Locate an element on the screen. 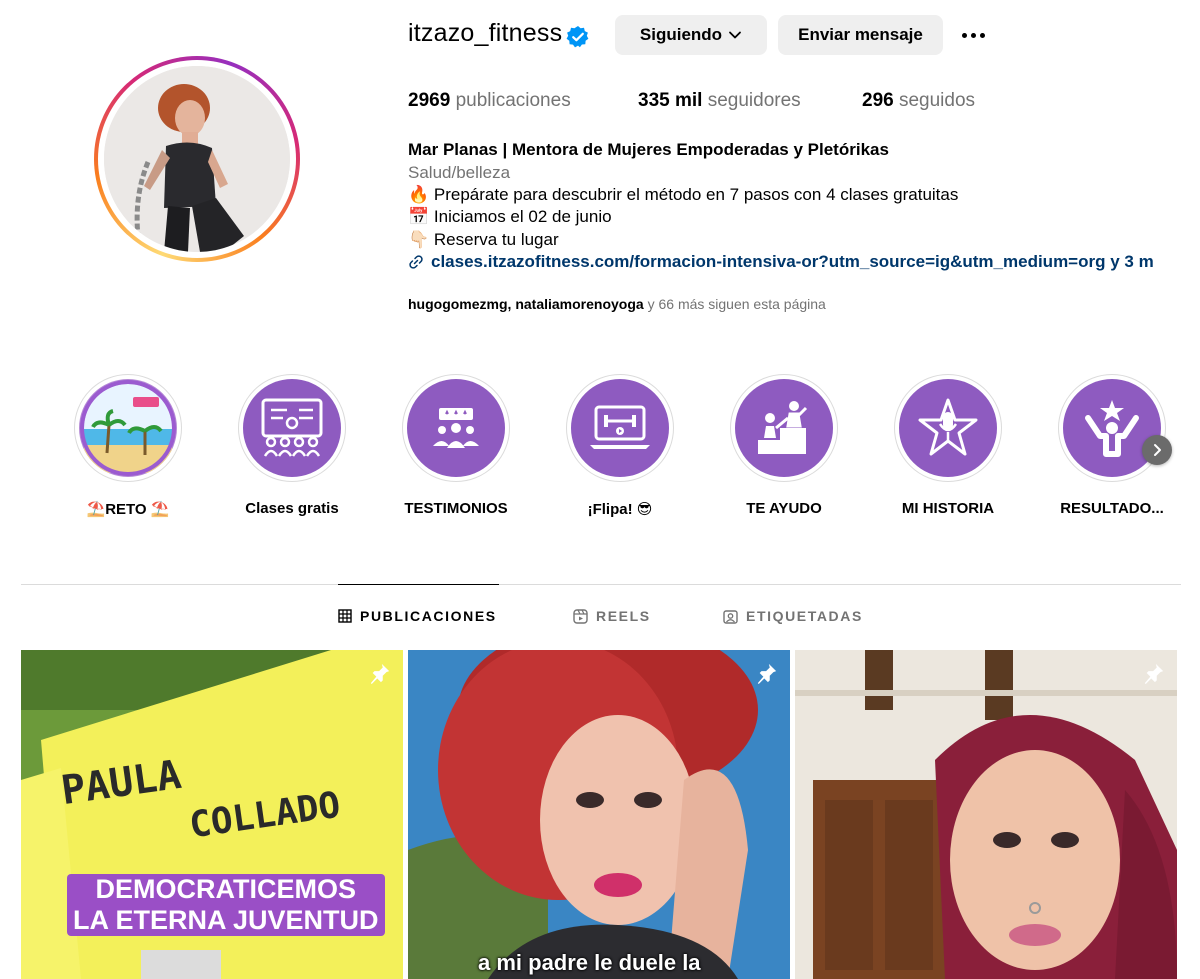 Image resolution: width=1200 pixels, height=979 pixels. reviews-icon is located at coordinates (456, 428).